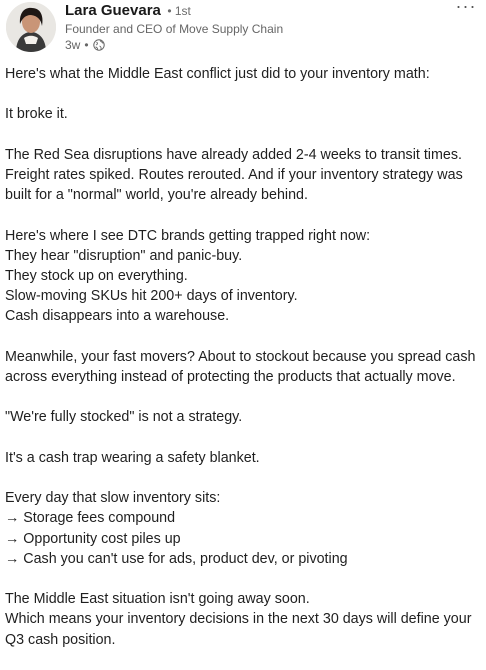  I want to click on post-text-line: They hear "disruption" and panic-buy., so click(124, 255).